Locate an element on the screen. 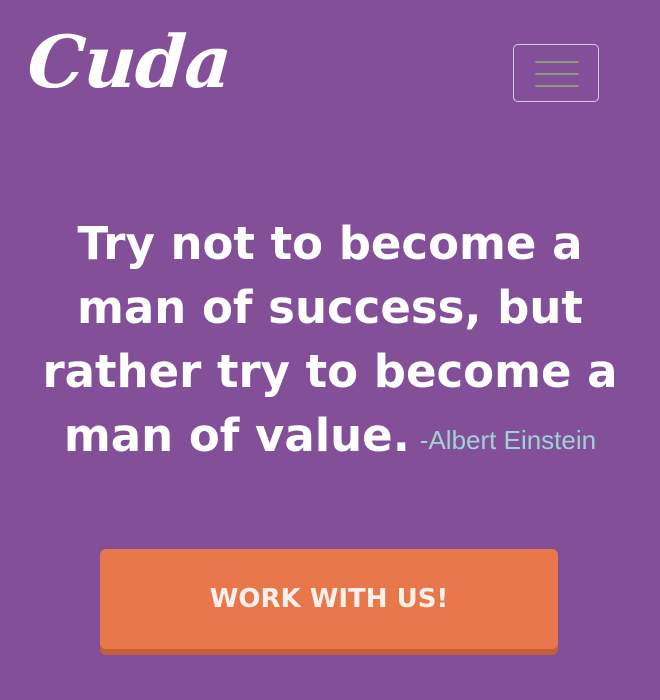 The image size is (660, 700). brand-logo: Cuda is located at coordinates (129, 61).